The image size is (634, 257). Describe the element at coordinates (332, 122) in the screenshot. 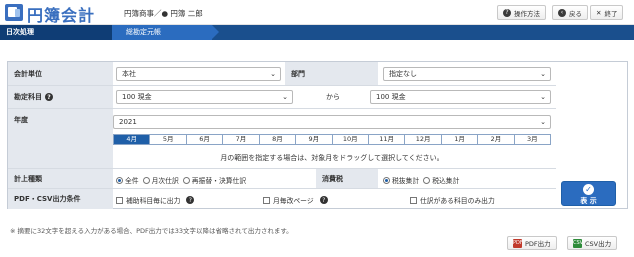

I see `year-select: 2021 ⌄` at that location.